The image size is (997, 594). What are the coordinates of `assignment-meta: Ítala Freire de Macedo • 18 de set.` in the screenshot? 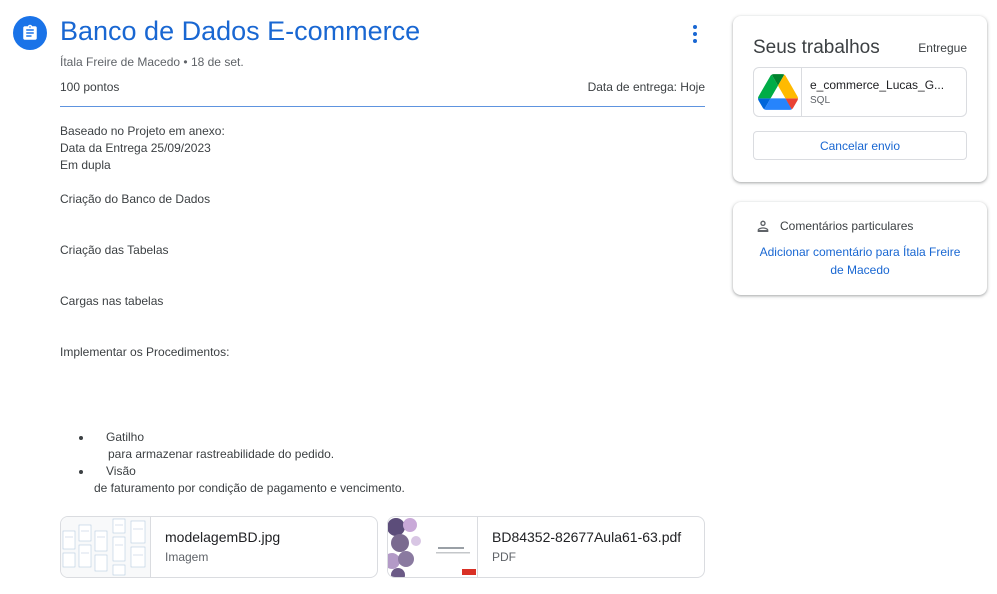 It's located at (152, 62).